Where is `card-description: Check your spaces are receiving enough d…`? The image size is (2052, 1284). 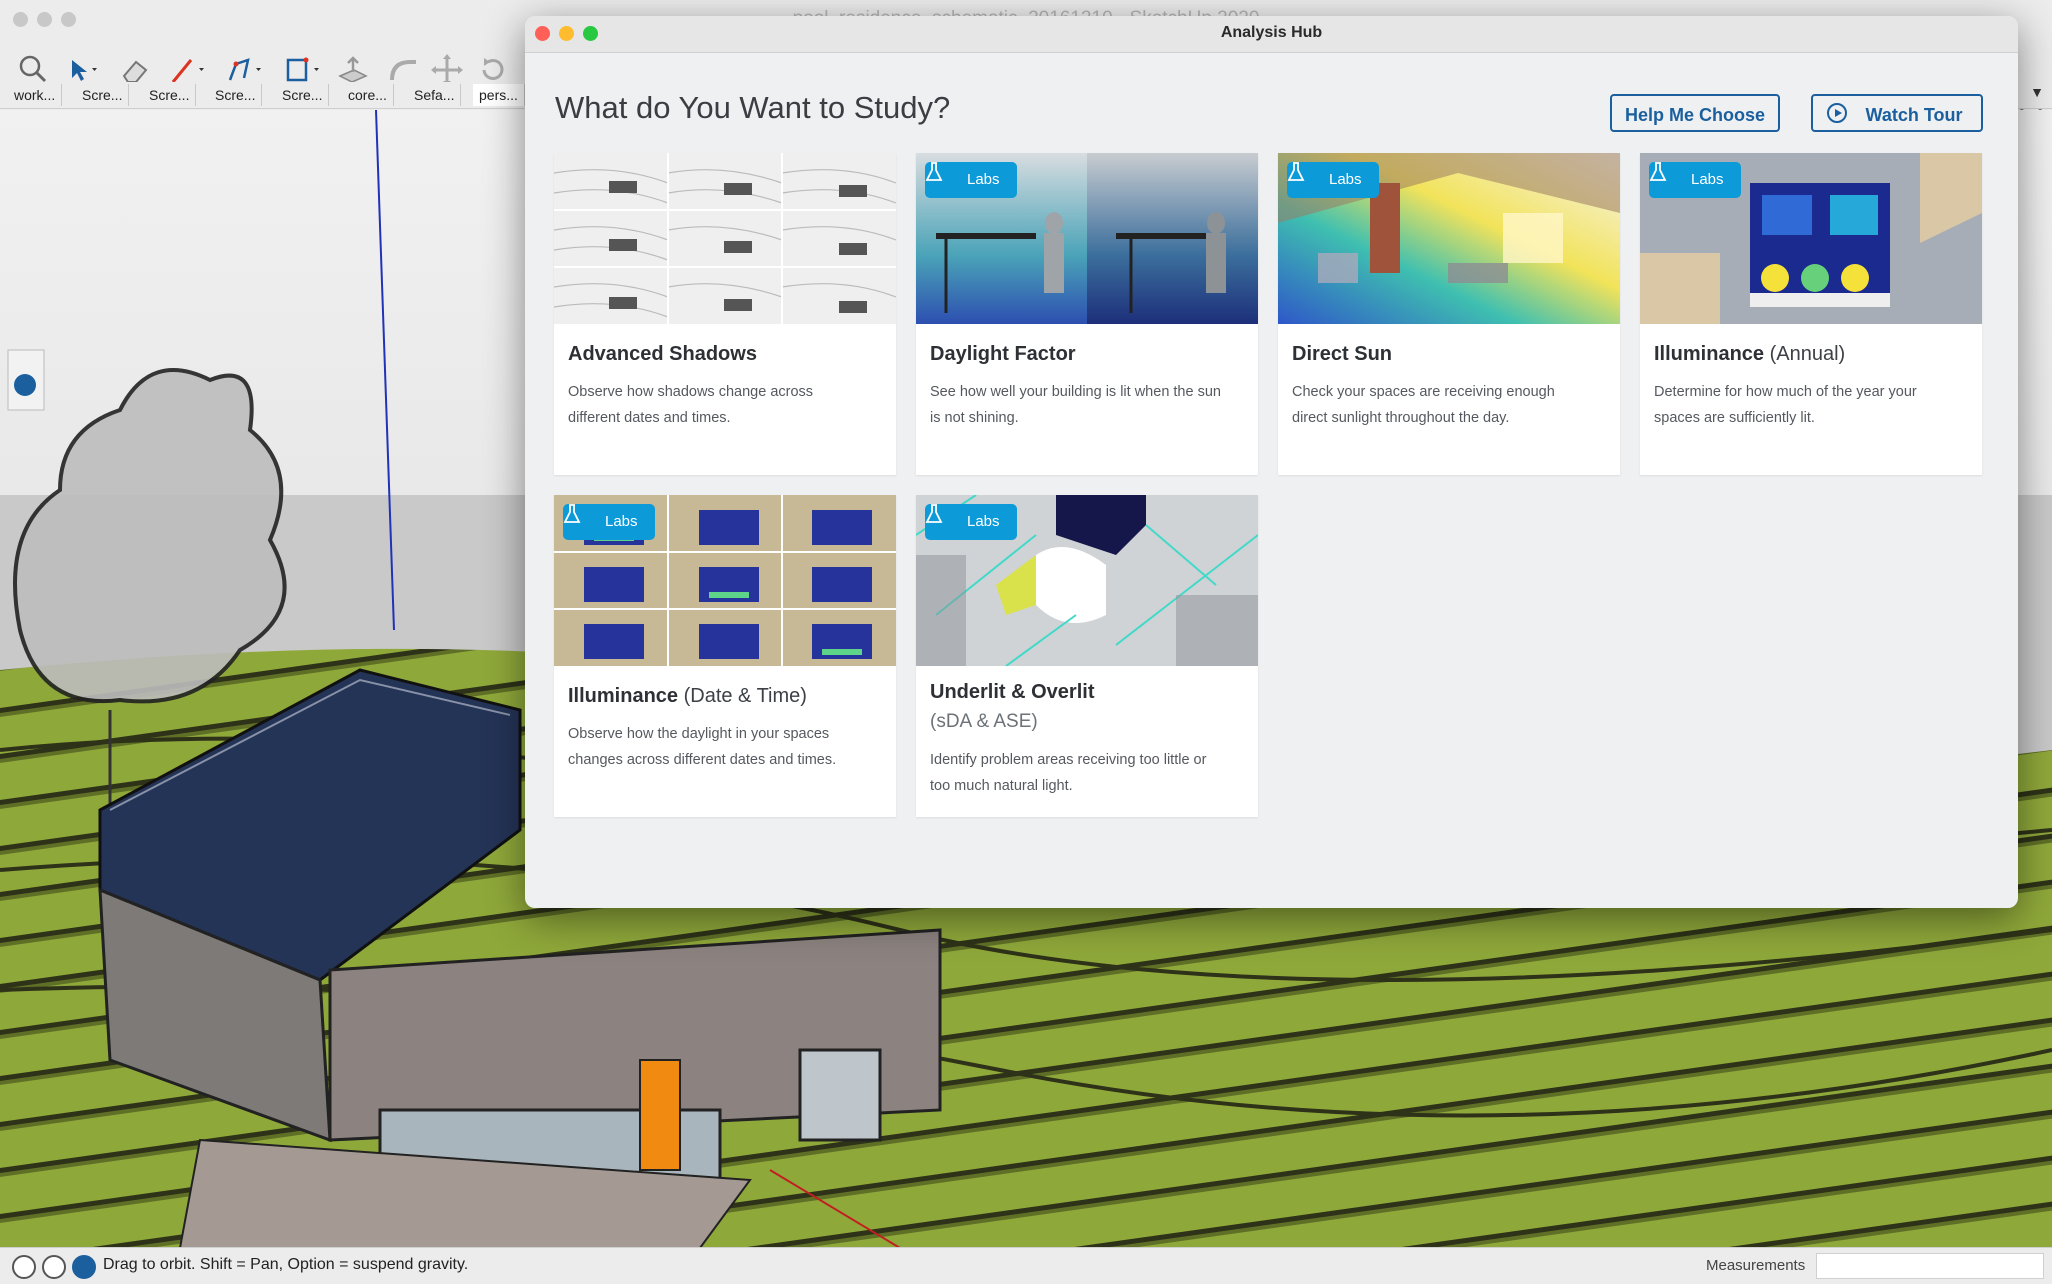 card-description: Check your spaces are receiving enough d… is located at coordinates (1423, 405).